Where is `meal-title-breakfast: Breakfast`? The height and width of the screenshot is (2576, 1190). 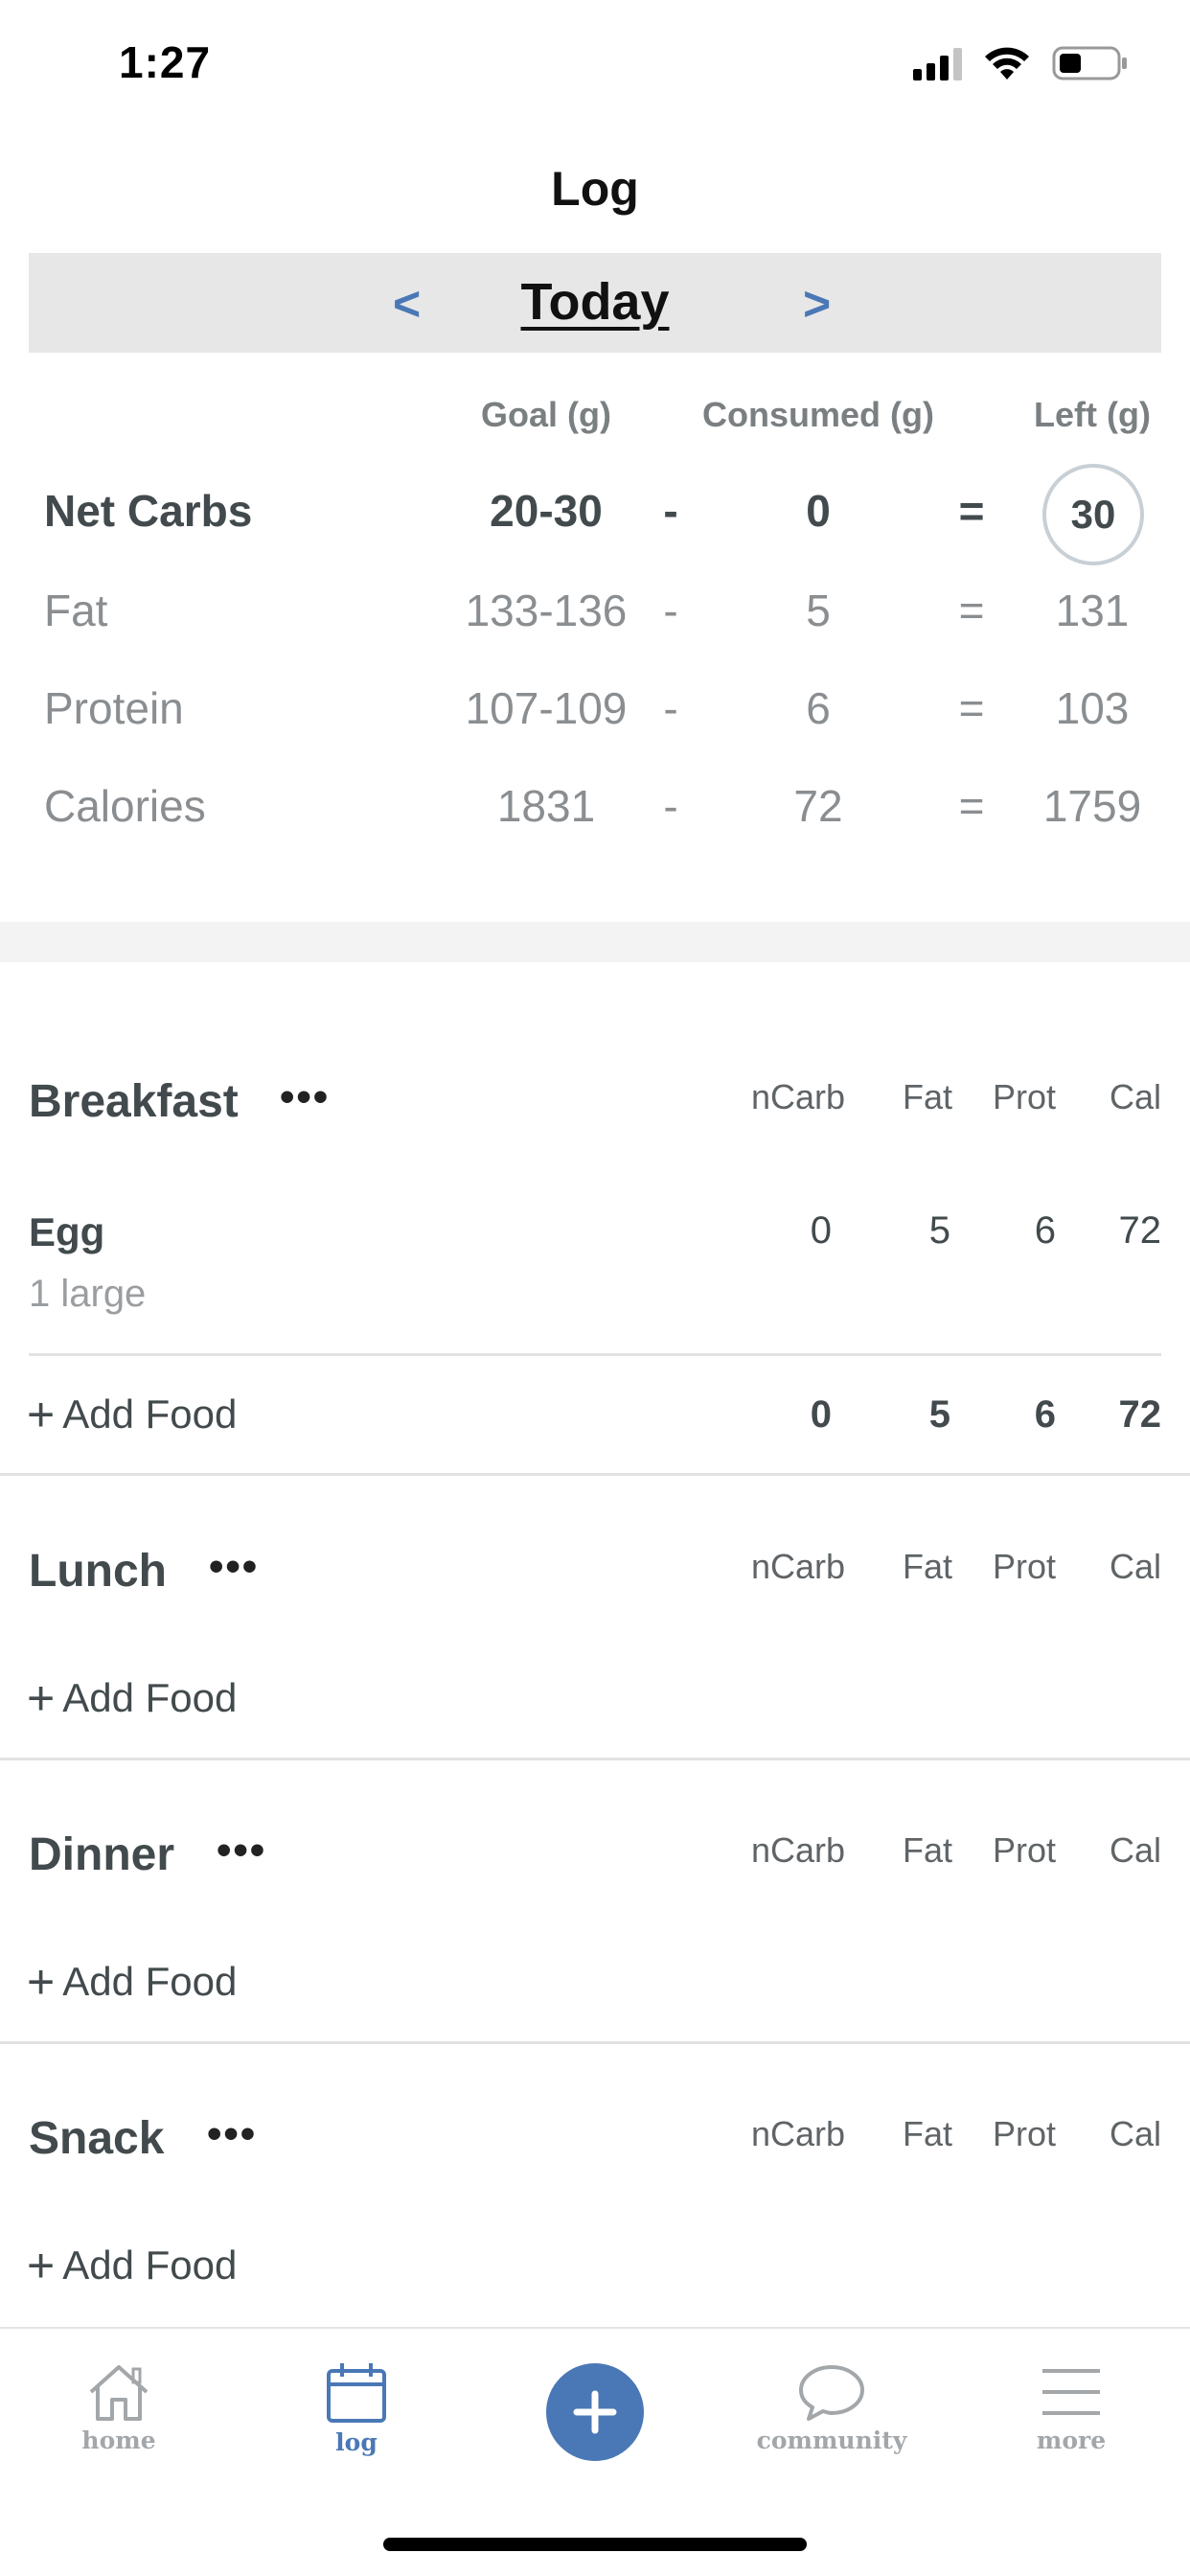 meal-title-breakfast: Breakfast is located at coordinates (134, 1101).